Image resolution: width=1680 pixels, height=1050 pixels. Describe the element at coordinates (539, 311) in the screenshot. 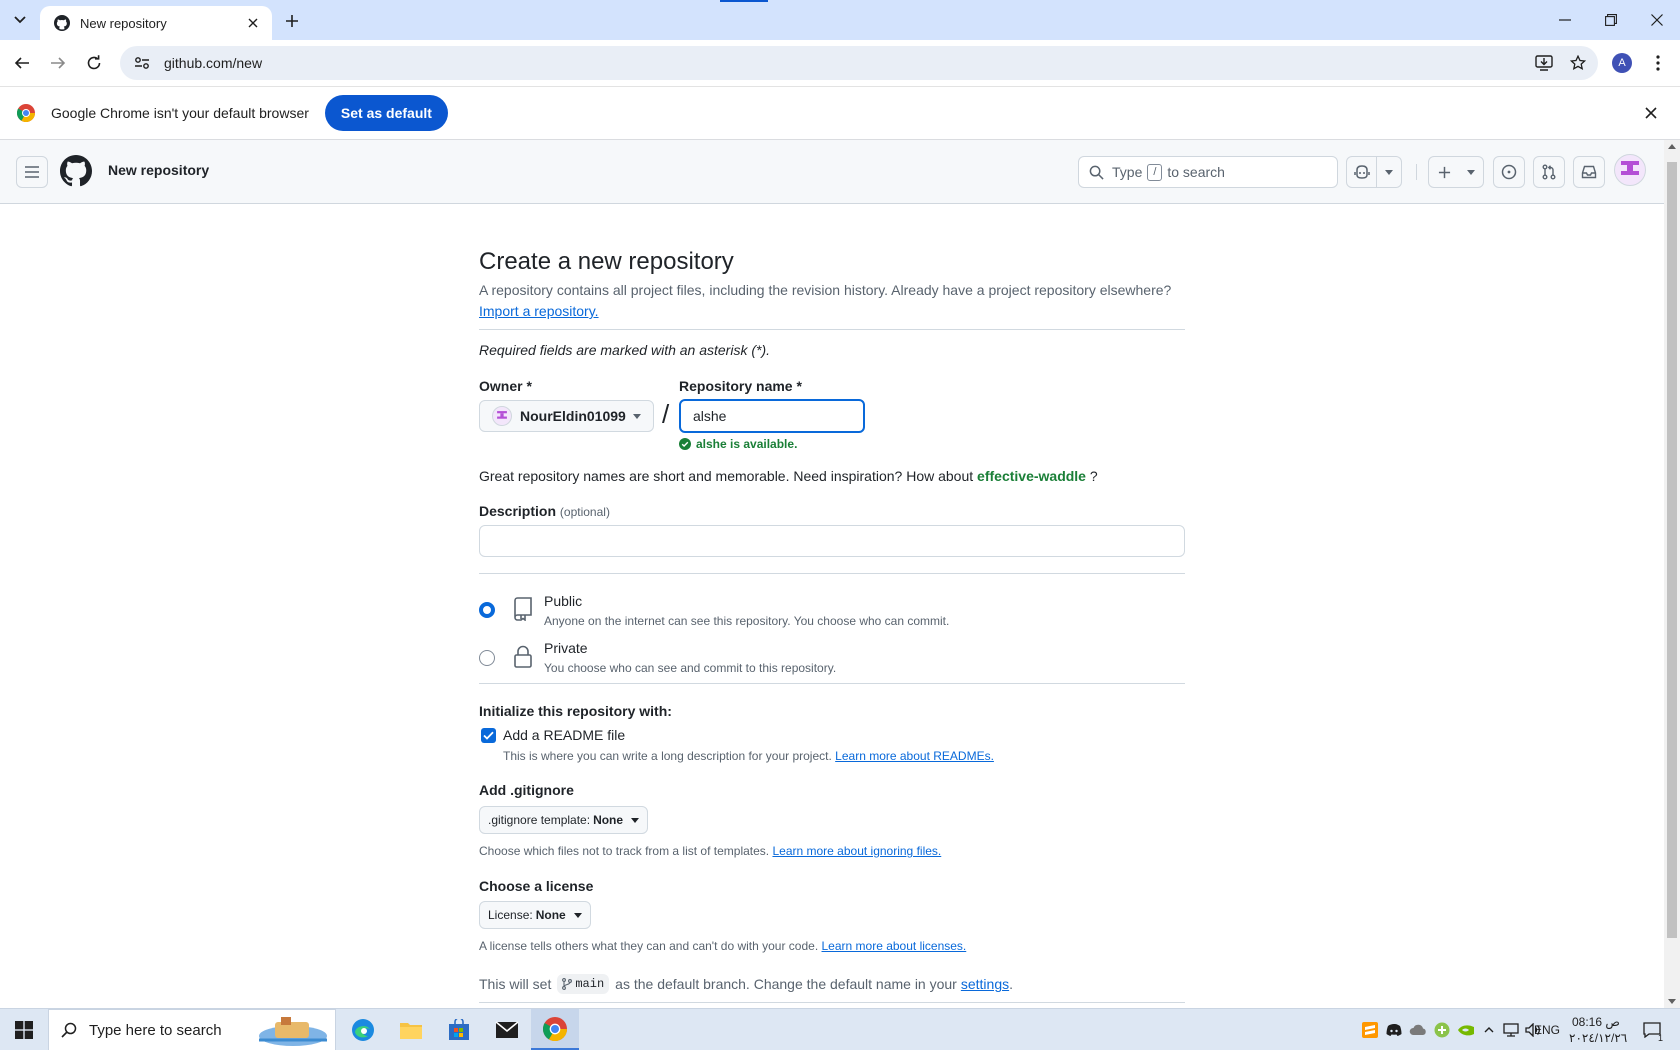

I see `import-repository-link: Import a repository.` at that location.